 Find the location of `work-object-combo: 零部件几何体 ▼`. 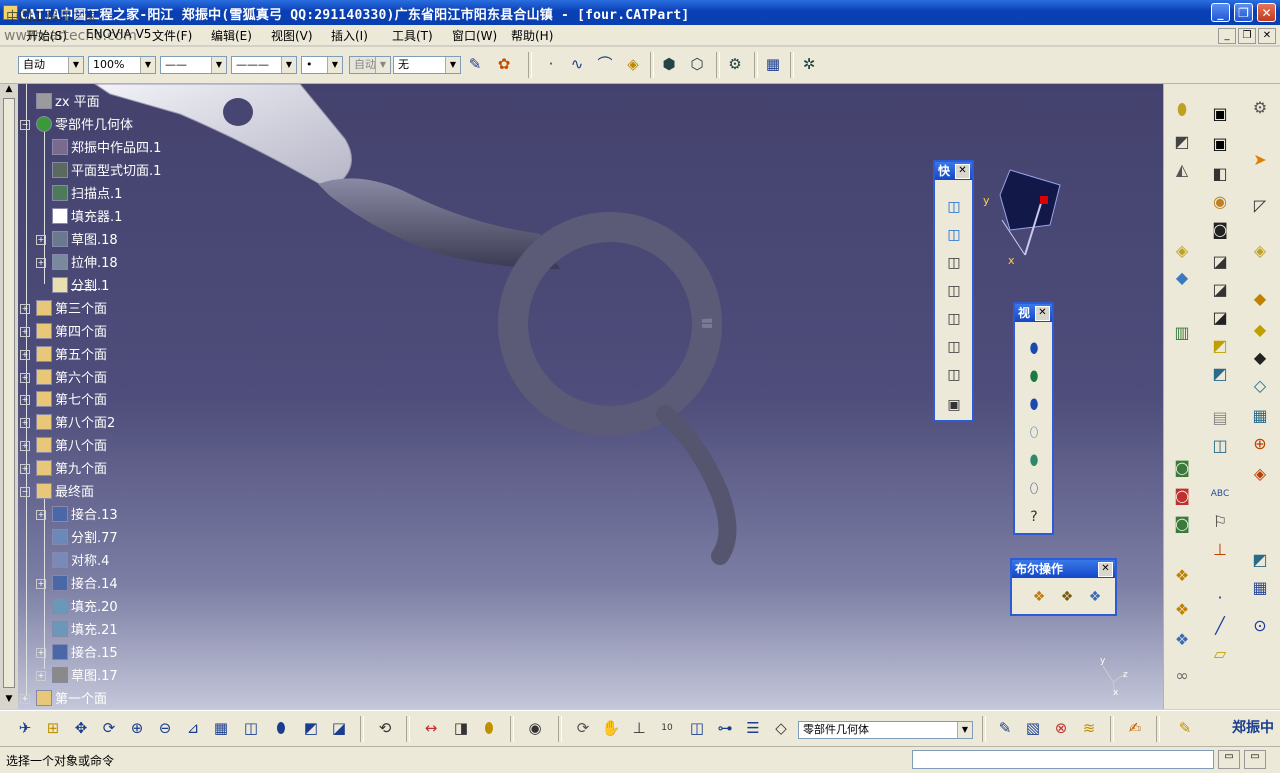

work-object-combo: 零部件几何体 ▼ is located at coordinates (885, 730).